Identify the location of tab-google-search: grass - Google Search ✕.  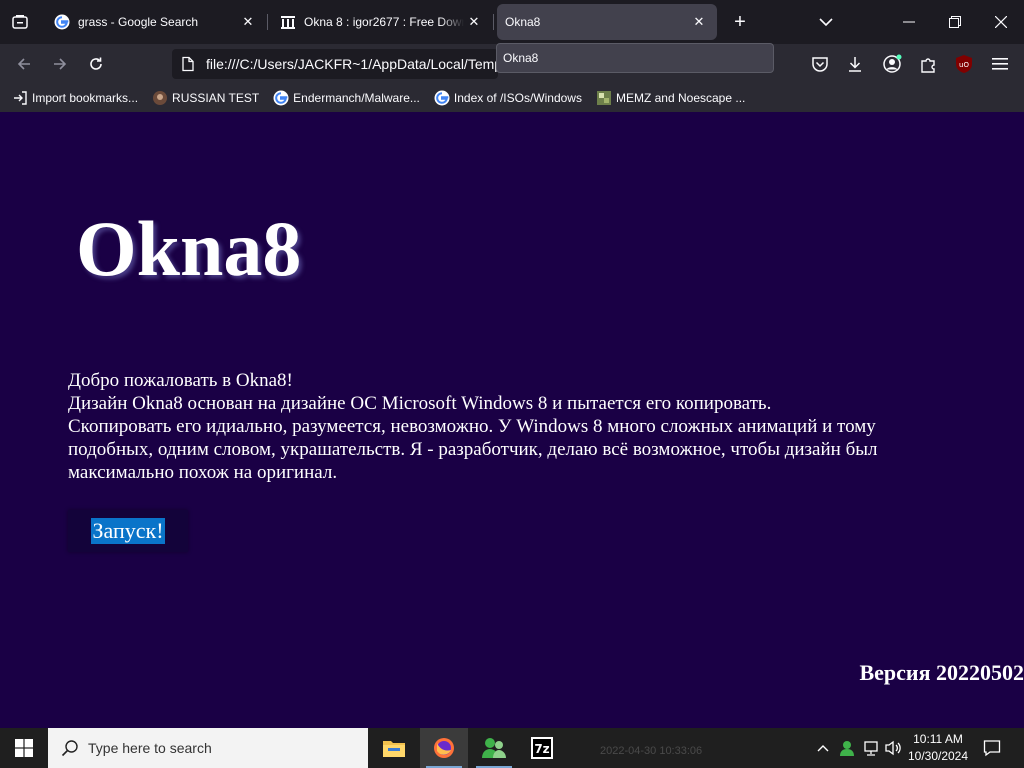
(157, 22).